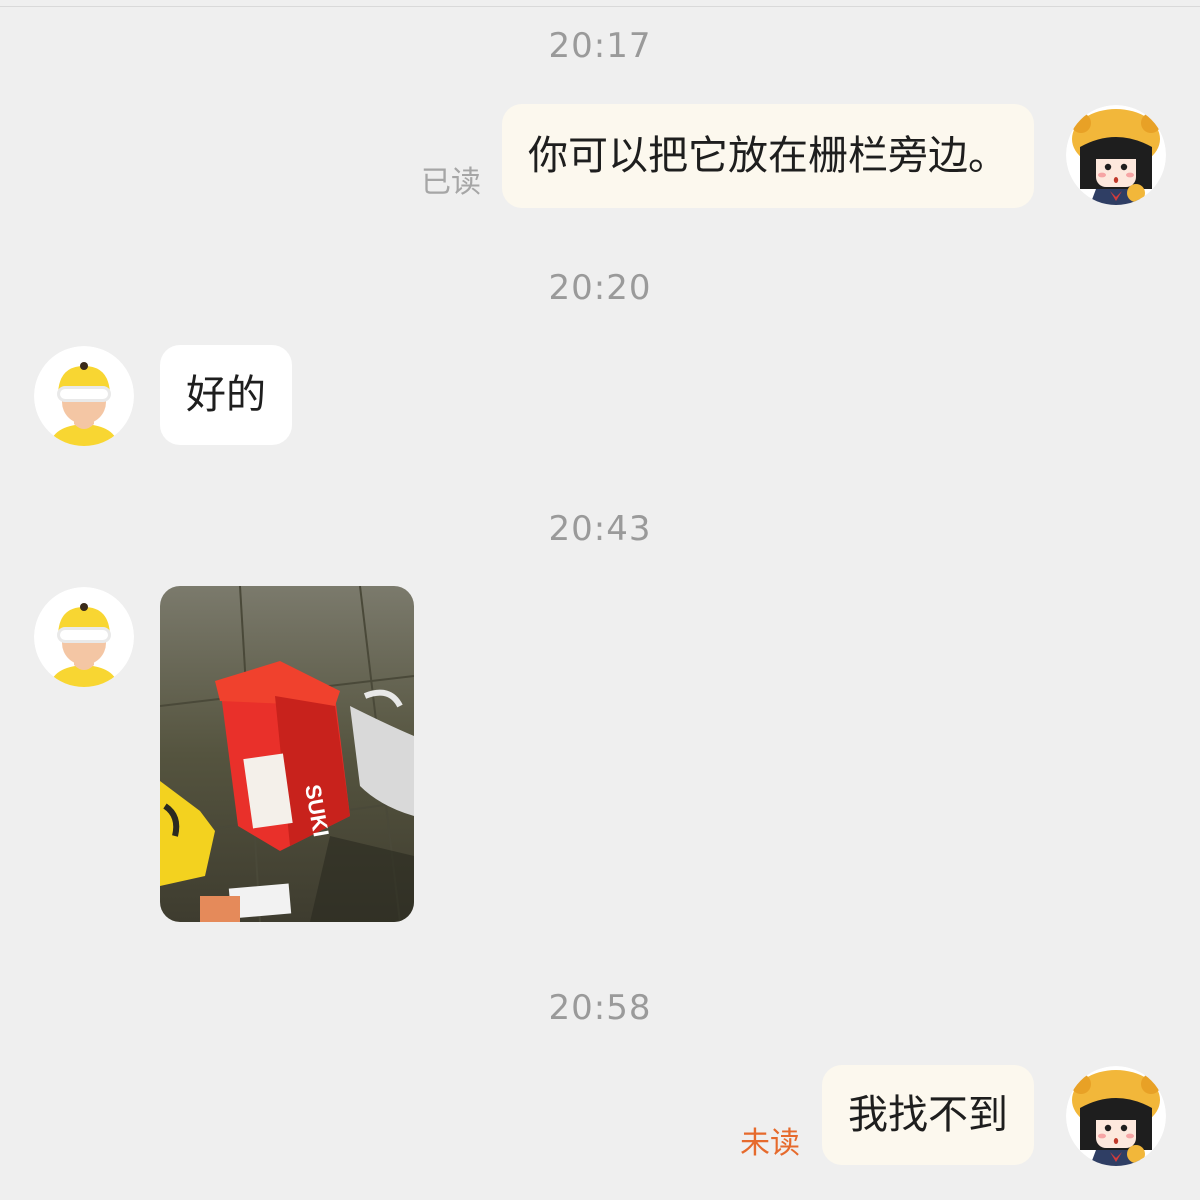  I want to click on message-bubble-self: 我找不到, so click(928, 1115).